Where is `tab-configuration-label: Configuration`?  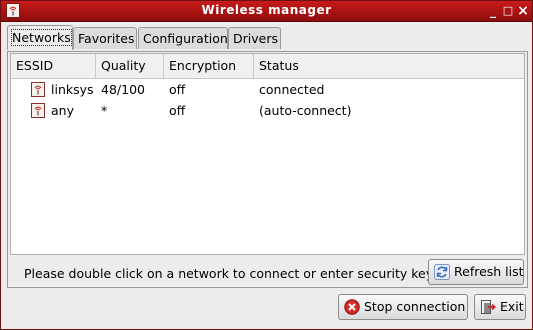 tab-configuration-label: Configuration is located at coordinates (185, 38).